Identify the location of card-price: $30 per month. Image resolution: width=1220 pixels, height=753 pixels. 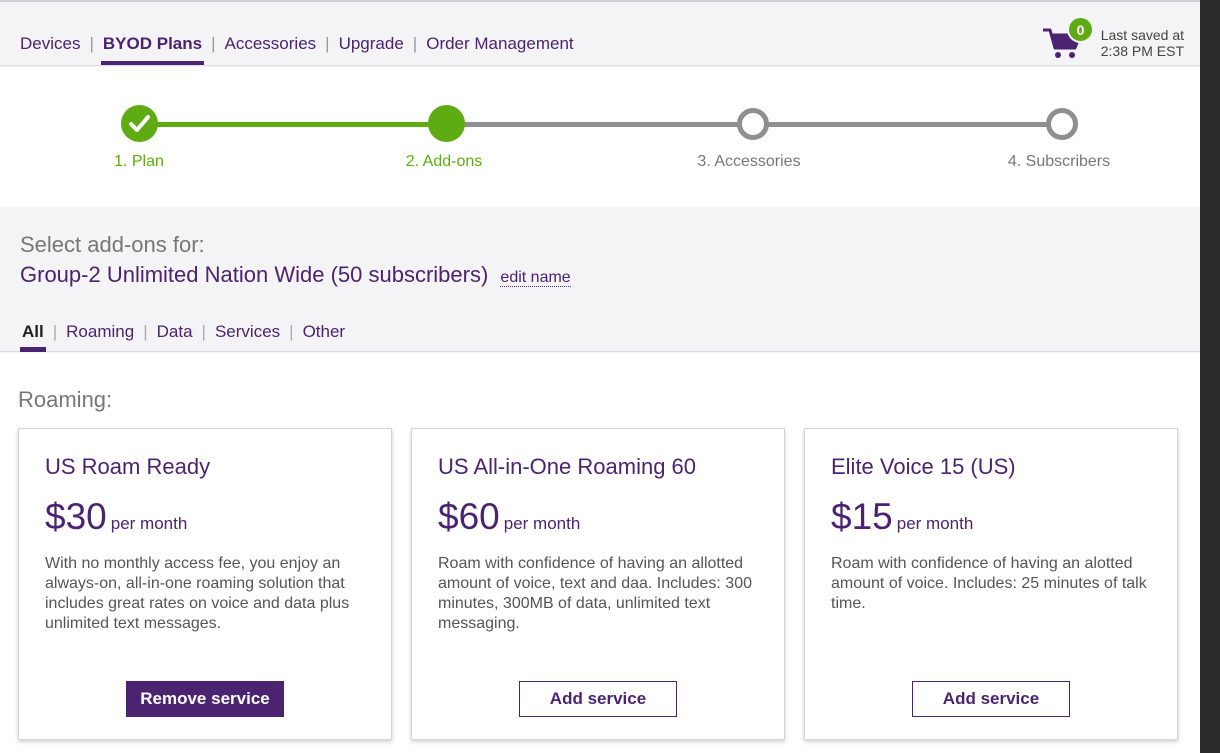
(116, 517).